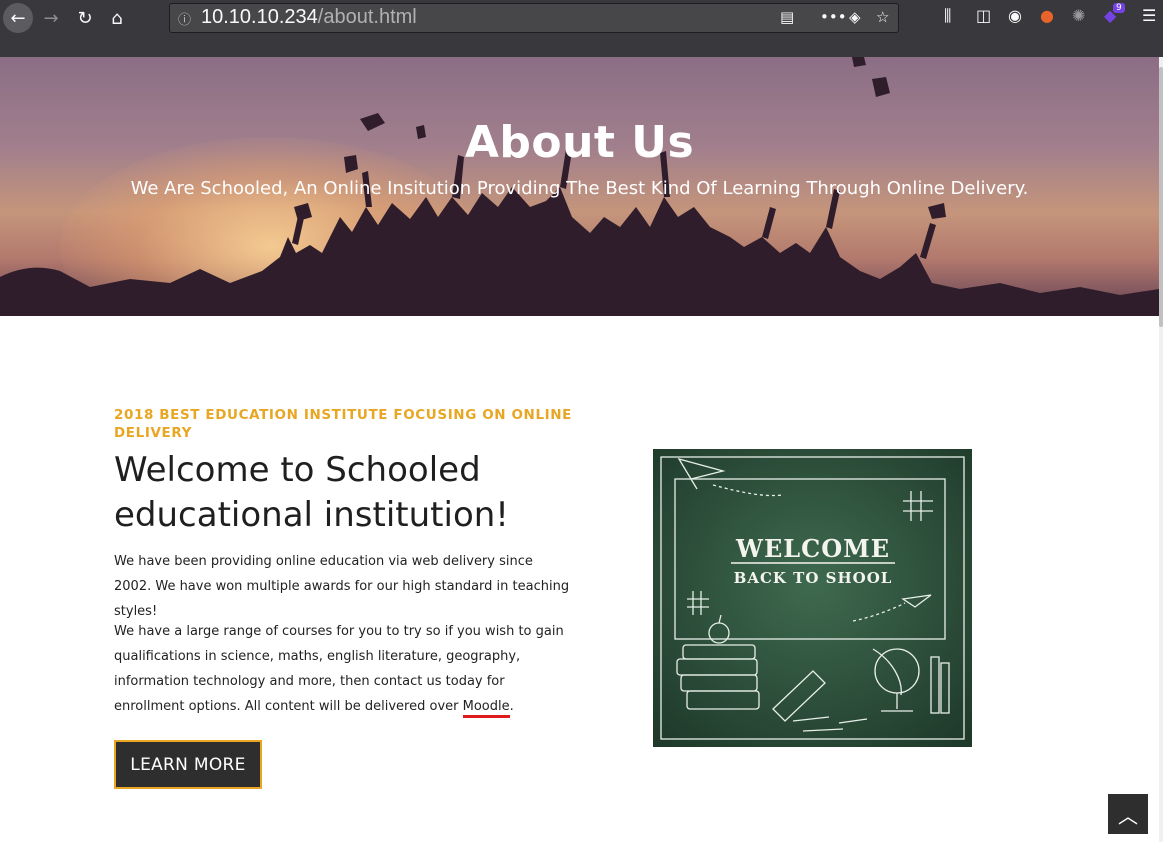  Describe the element at coordinates (1119, 8) in the screenshot. I see `extension-badge: 9` at that location.